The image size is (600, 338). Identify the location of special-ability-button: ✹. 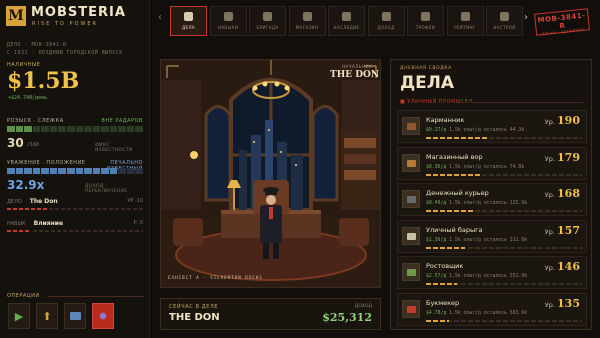
(103, 316).